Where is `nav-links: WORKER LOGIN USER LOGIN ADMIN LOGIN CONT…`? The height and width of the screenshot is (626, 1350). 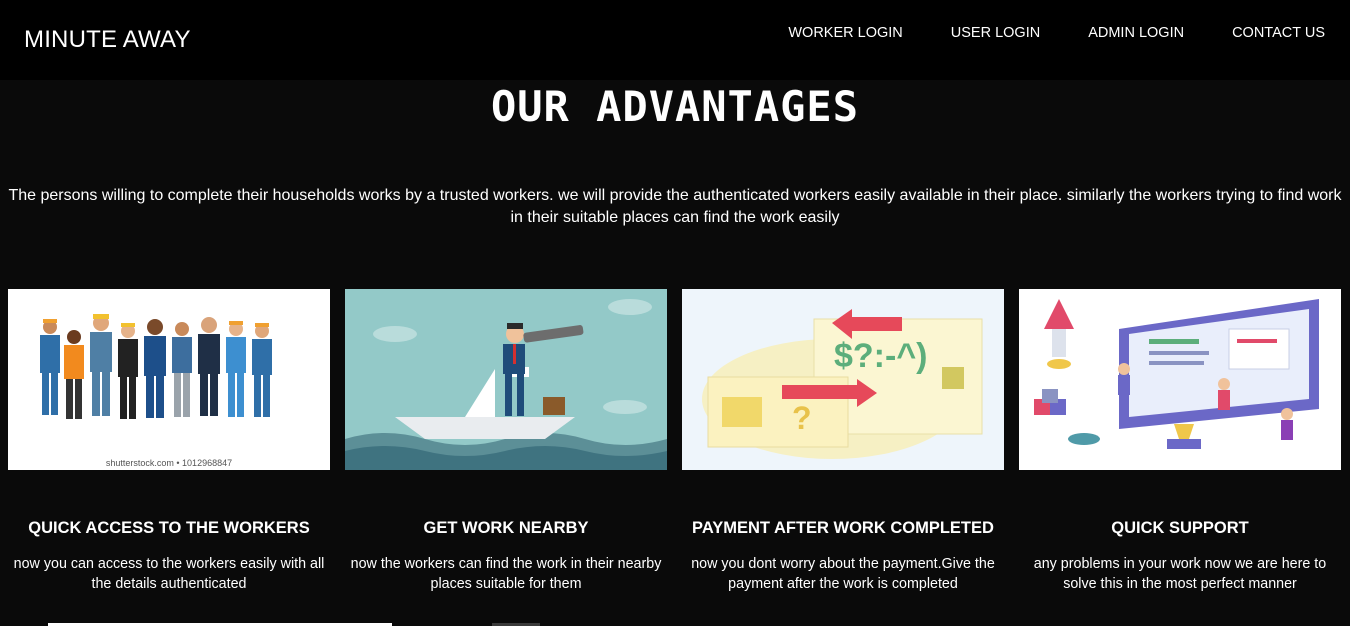
nav-links: WORKER LOGIN USER LOGIN ADMIN LOGIN CONT… is located at coordinates (1056, 33).